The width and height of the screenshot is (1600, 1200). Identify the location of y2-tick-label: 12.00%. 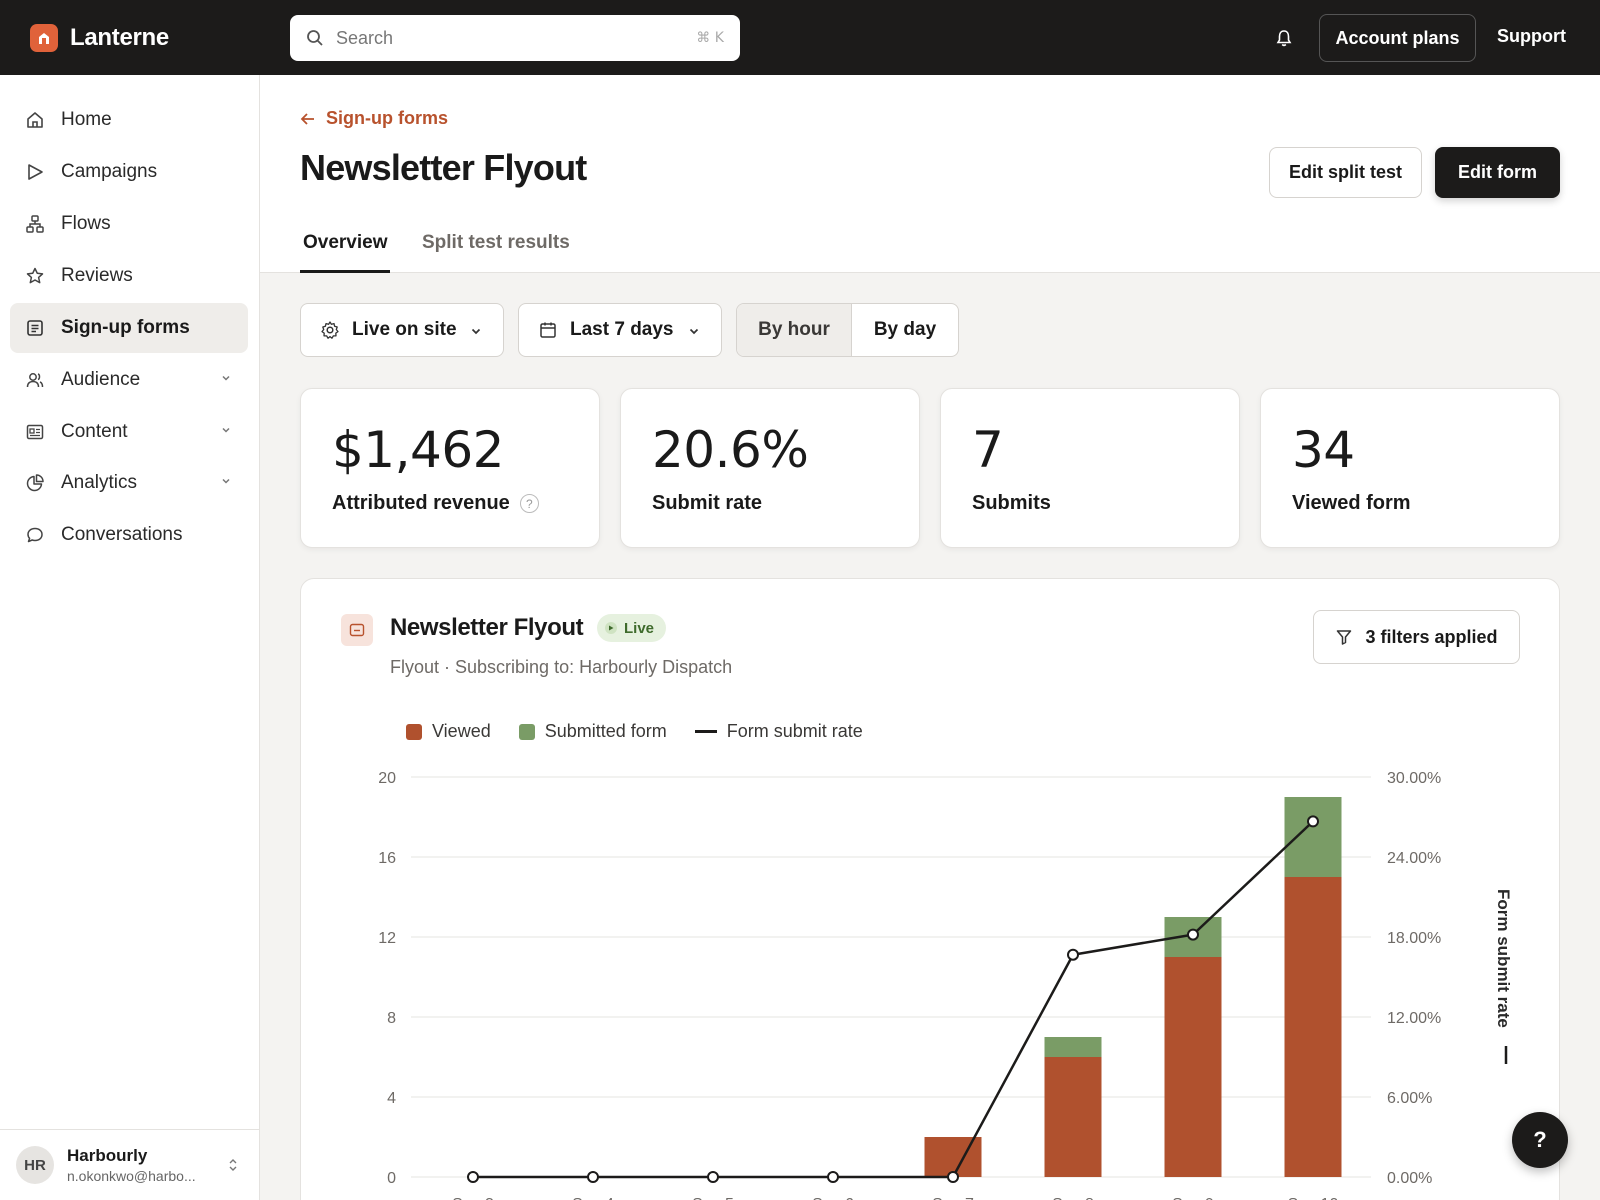
(1414, 1018).